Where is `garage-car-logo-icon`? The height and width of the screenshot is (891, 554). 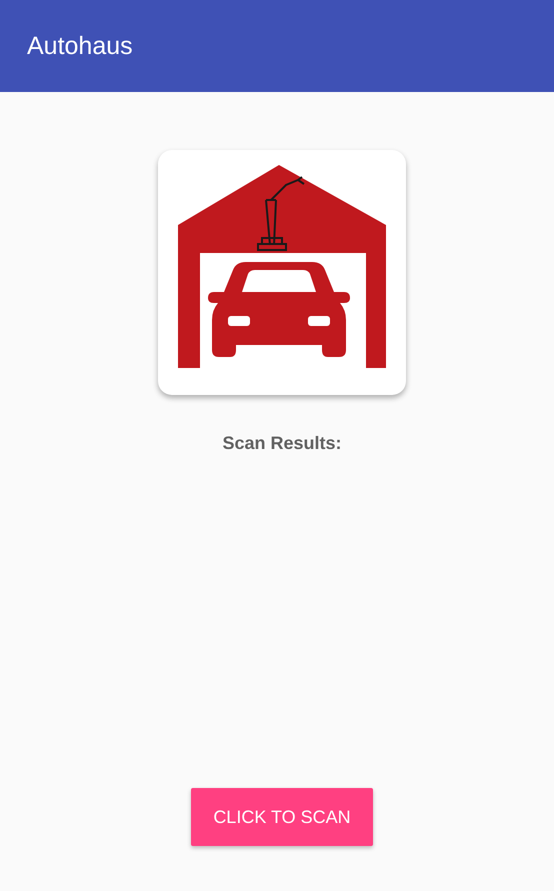 garage-car-logo-icon is located at coordinates (282, 266).